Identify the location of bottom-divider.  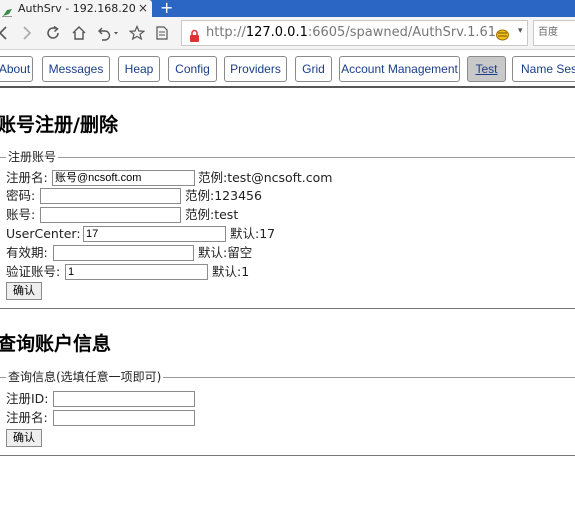
(287, 455).